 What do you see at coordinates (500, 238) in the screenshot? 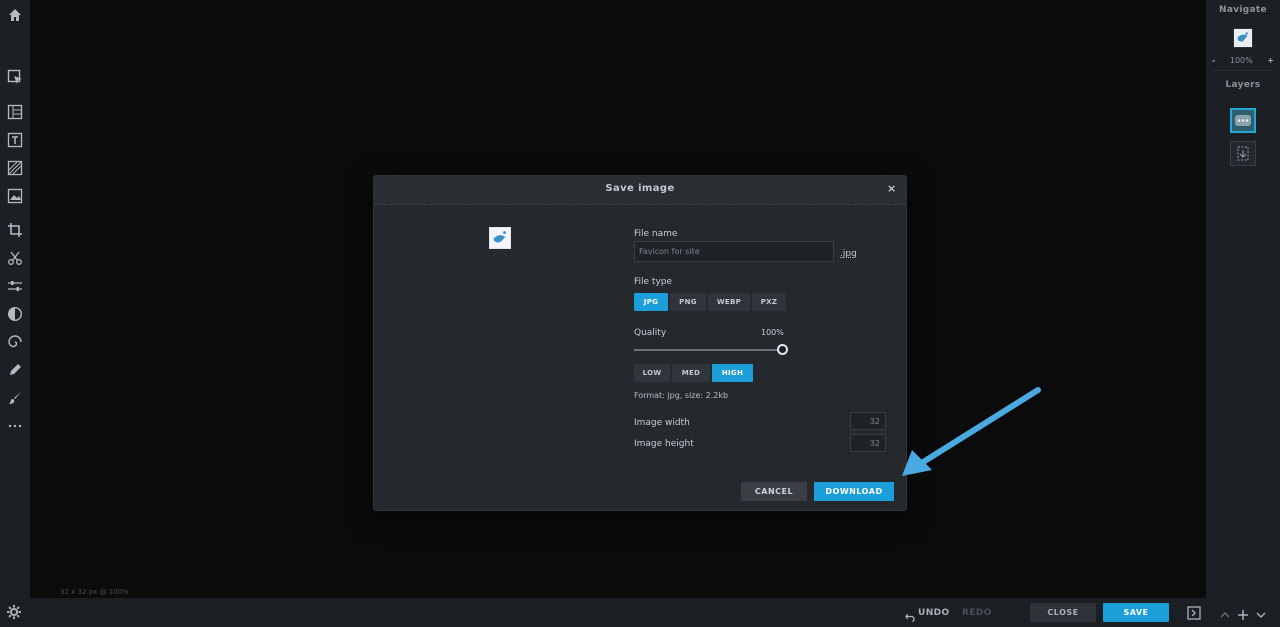
I see `image-preview` at bounding box center [500, 238].